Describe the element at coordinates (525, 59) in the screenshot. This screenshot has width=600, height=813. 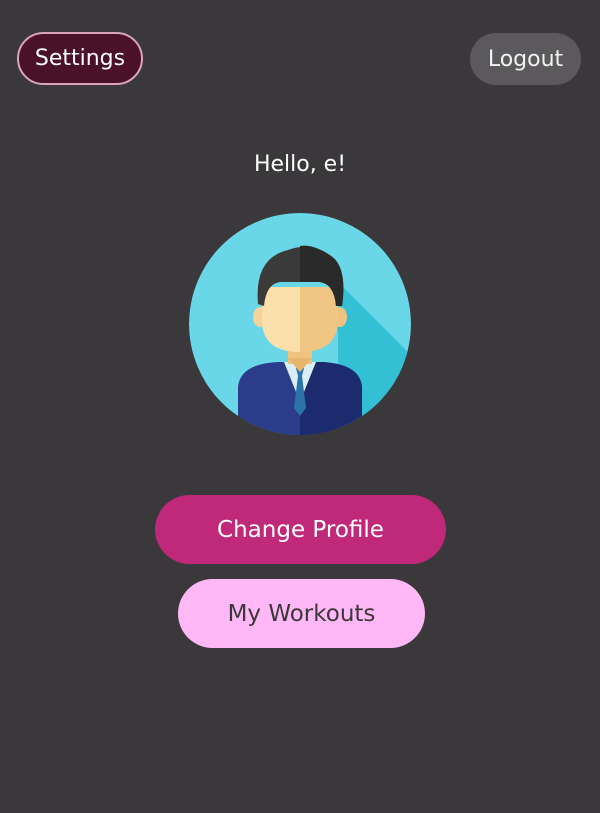
I see `logout-button: Logout` at that location.